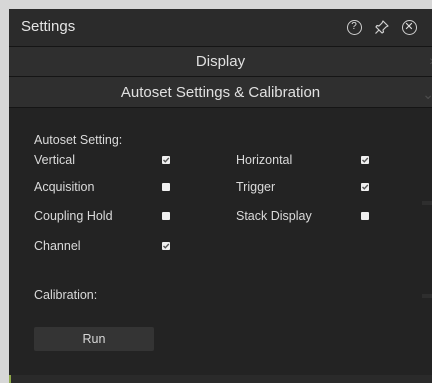 Image resolution: width=432 pixels, height=383 pixels. I want to click on section-display-header: Display ›, so click(220, 61).